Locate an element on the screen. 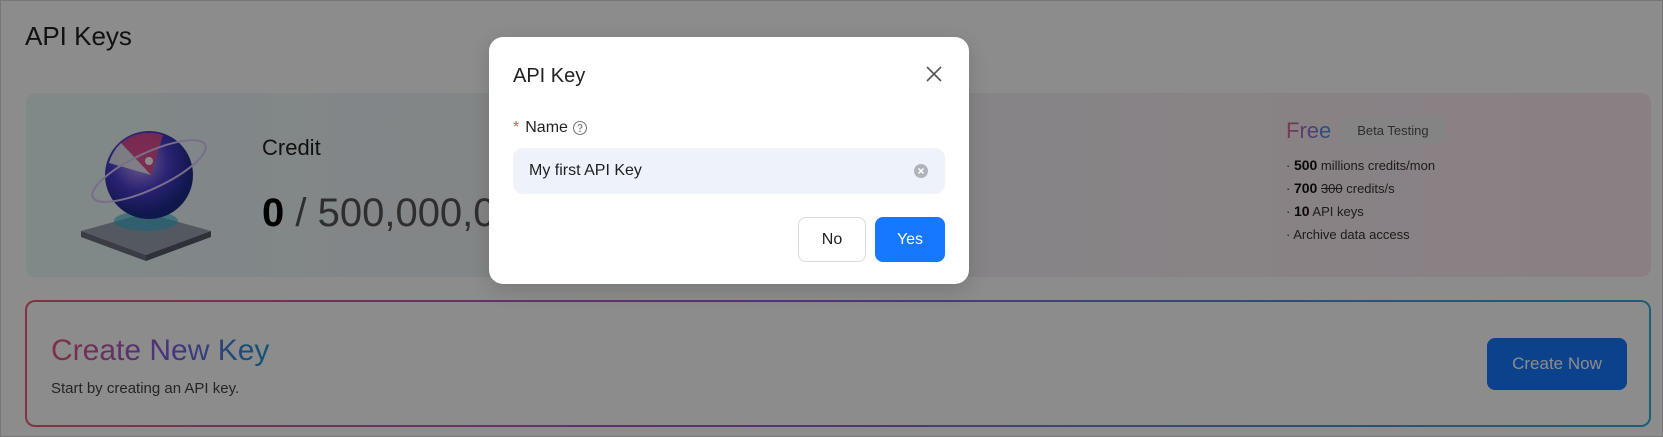 Image resolution: width=1663 pixels, height=437 pixels. required-mark: * is located at coordinates (516, 127).